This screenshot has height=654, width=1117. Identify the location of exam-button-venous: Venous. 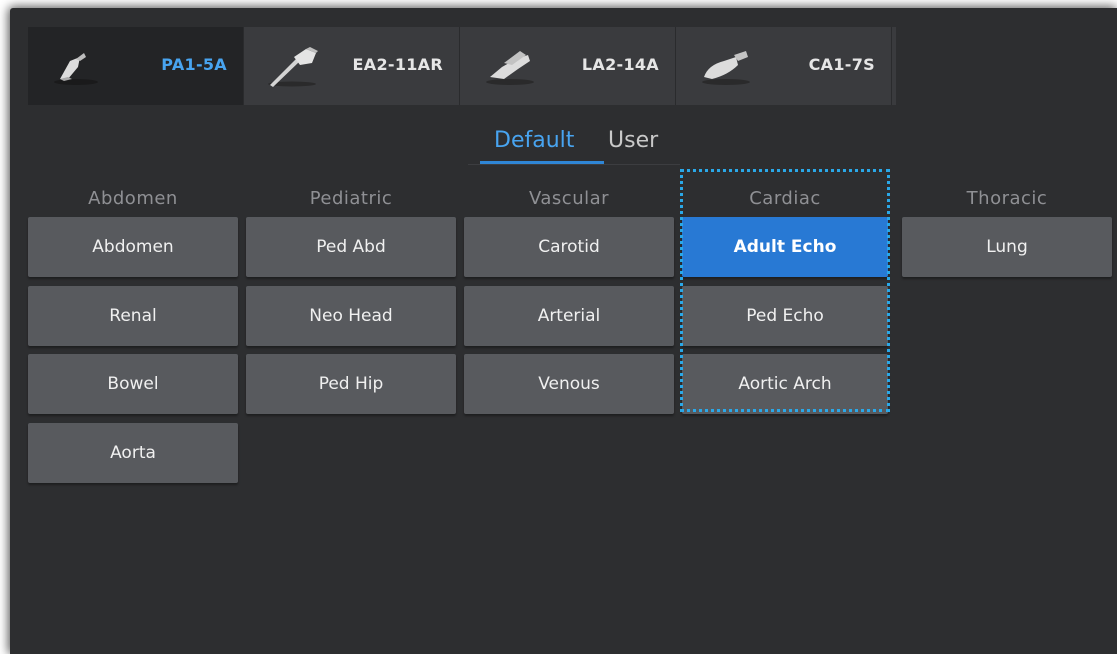
(569, 384).